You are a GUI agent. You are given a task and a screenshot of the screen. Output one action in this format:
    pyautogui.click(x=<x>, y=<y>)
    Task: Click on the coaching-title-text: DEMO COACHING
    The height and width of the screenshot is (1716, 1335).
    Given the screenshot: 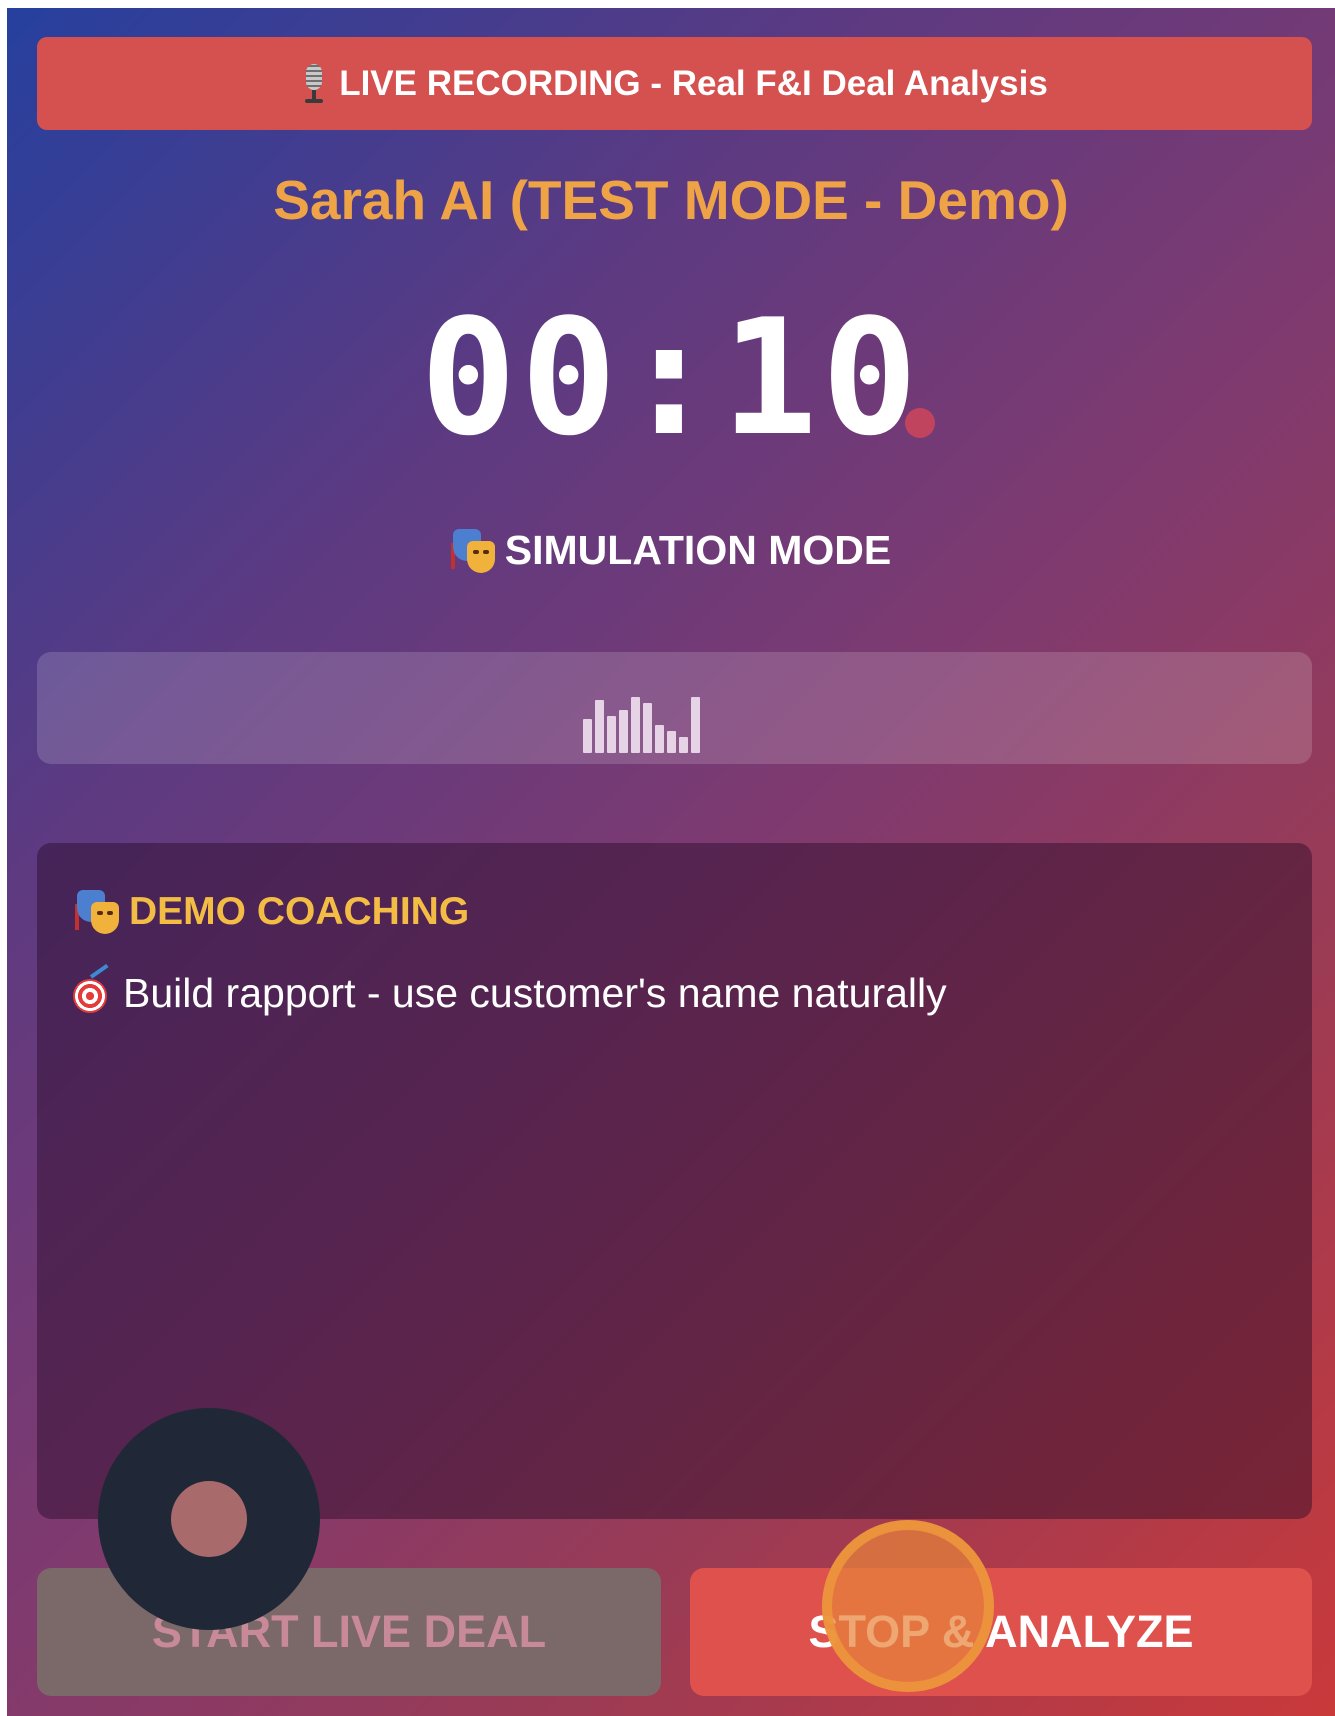 What is the action you would take?
    pyautogui.click(x=299, y=911)
    